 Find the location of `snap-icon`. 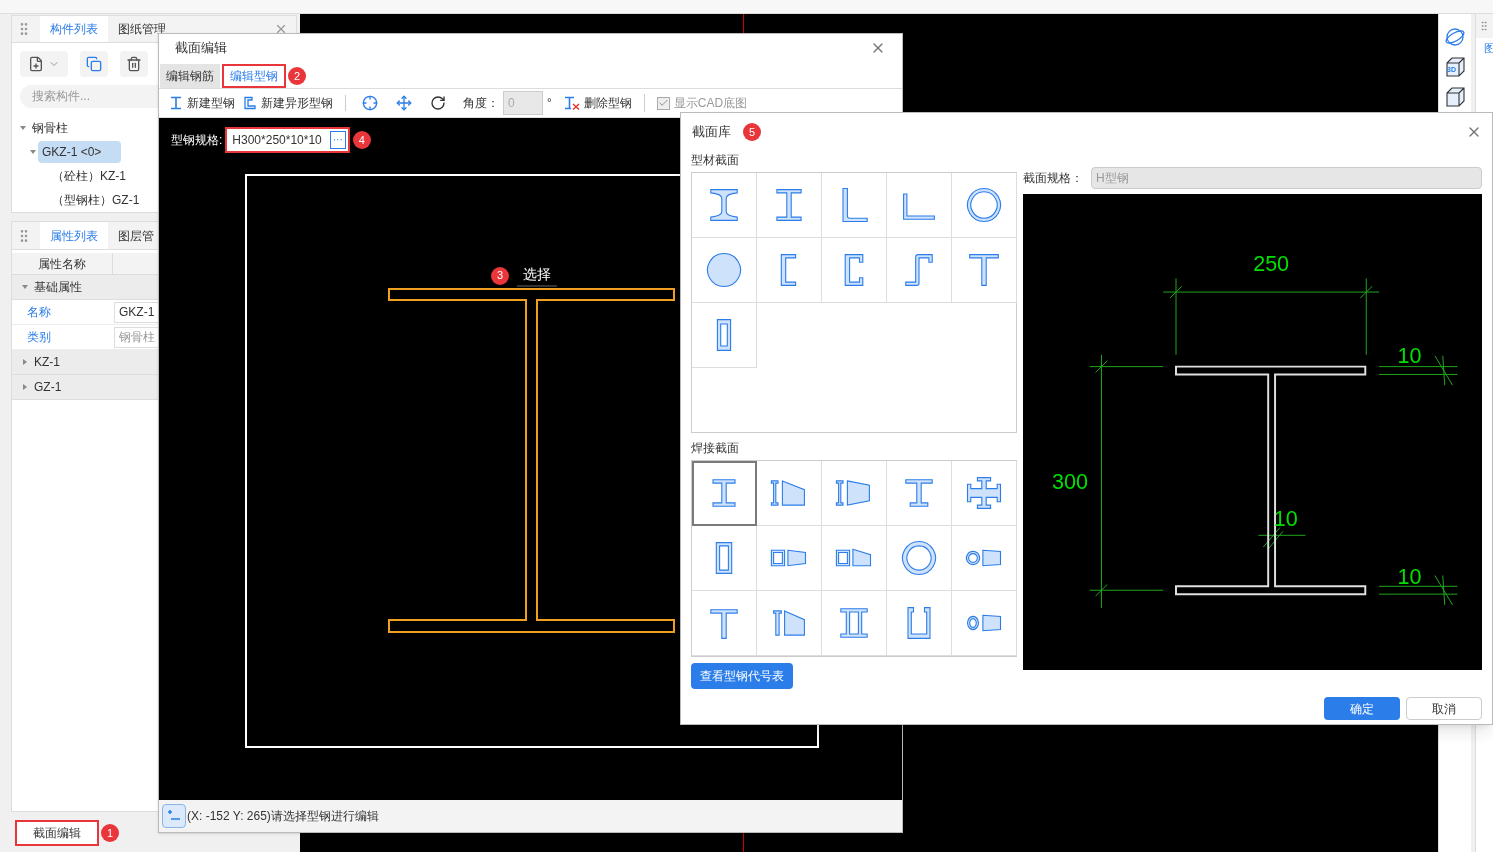

snap-icon is located at coordinates (174, 816).